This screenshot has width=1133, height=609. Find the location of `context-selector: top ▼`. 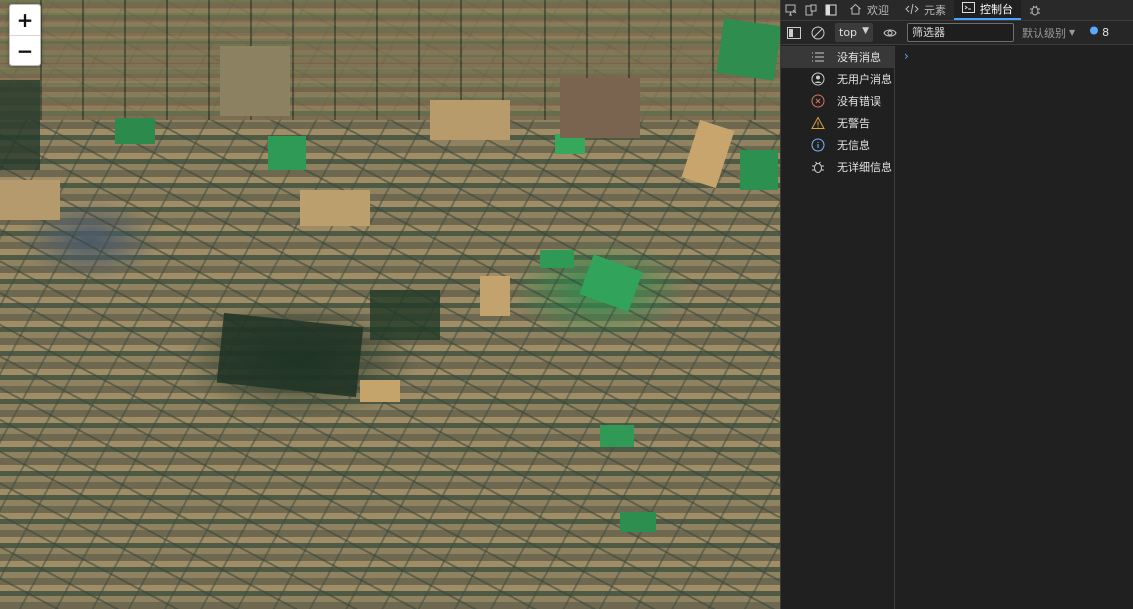

context-selector: top ▼ is located at coordinates (854, 32).